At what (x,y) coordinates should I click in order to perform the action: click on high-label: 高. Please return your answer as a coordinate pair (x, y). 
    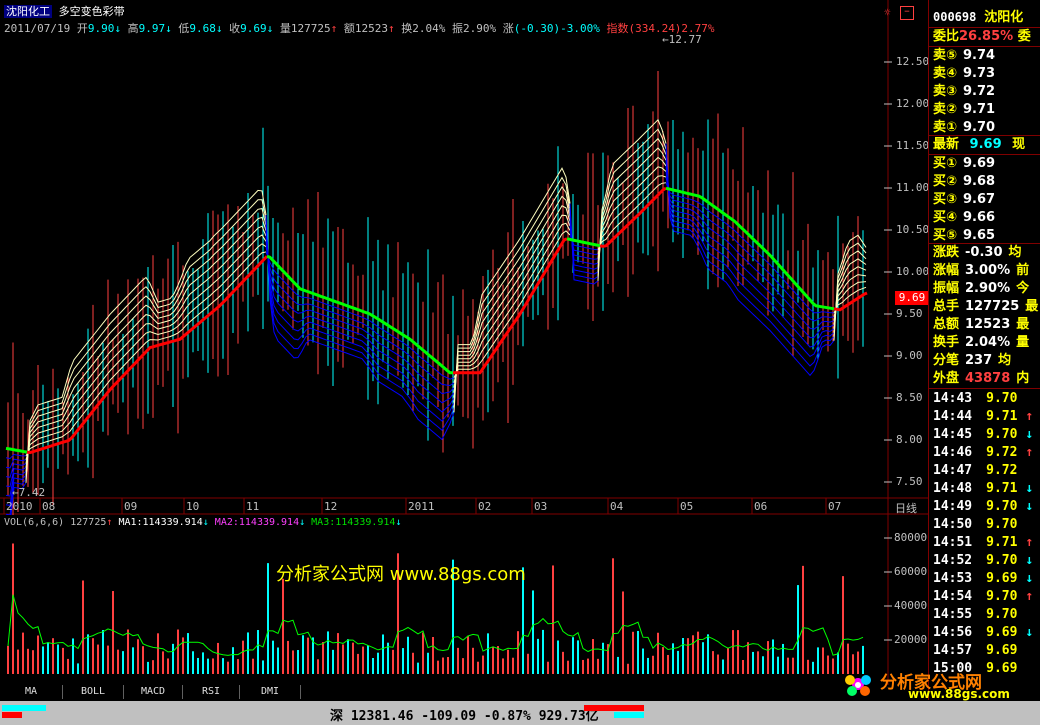
    Looking at the image, I should click on (133, 28).